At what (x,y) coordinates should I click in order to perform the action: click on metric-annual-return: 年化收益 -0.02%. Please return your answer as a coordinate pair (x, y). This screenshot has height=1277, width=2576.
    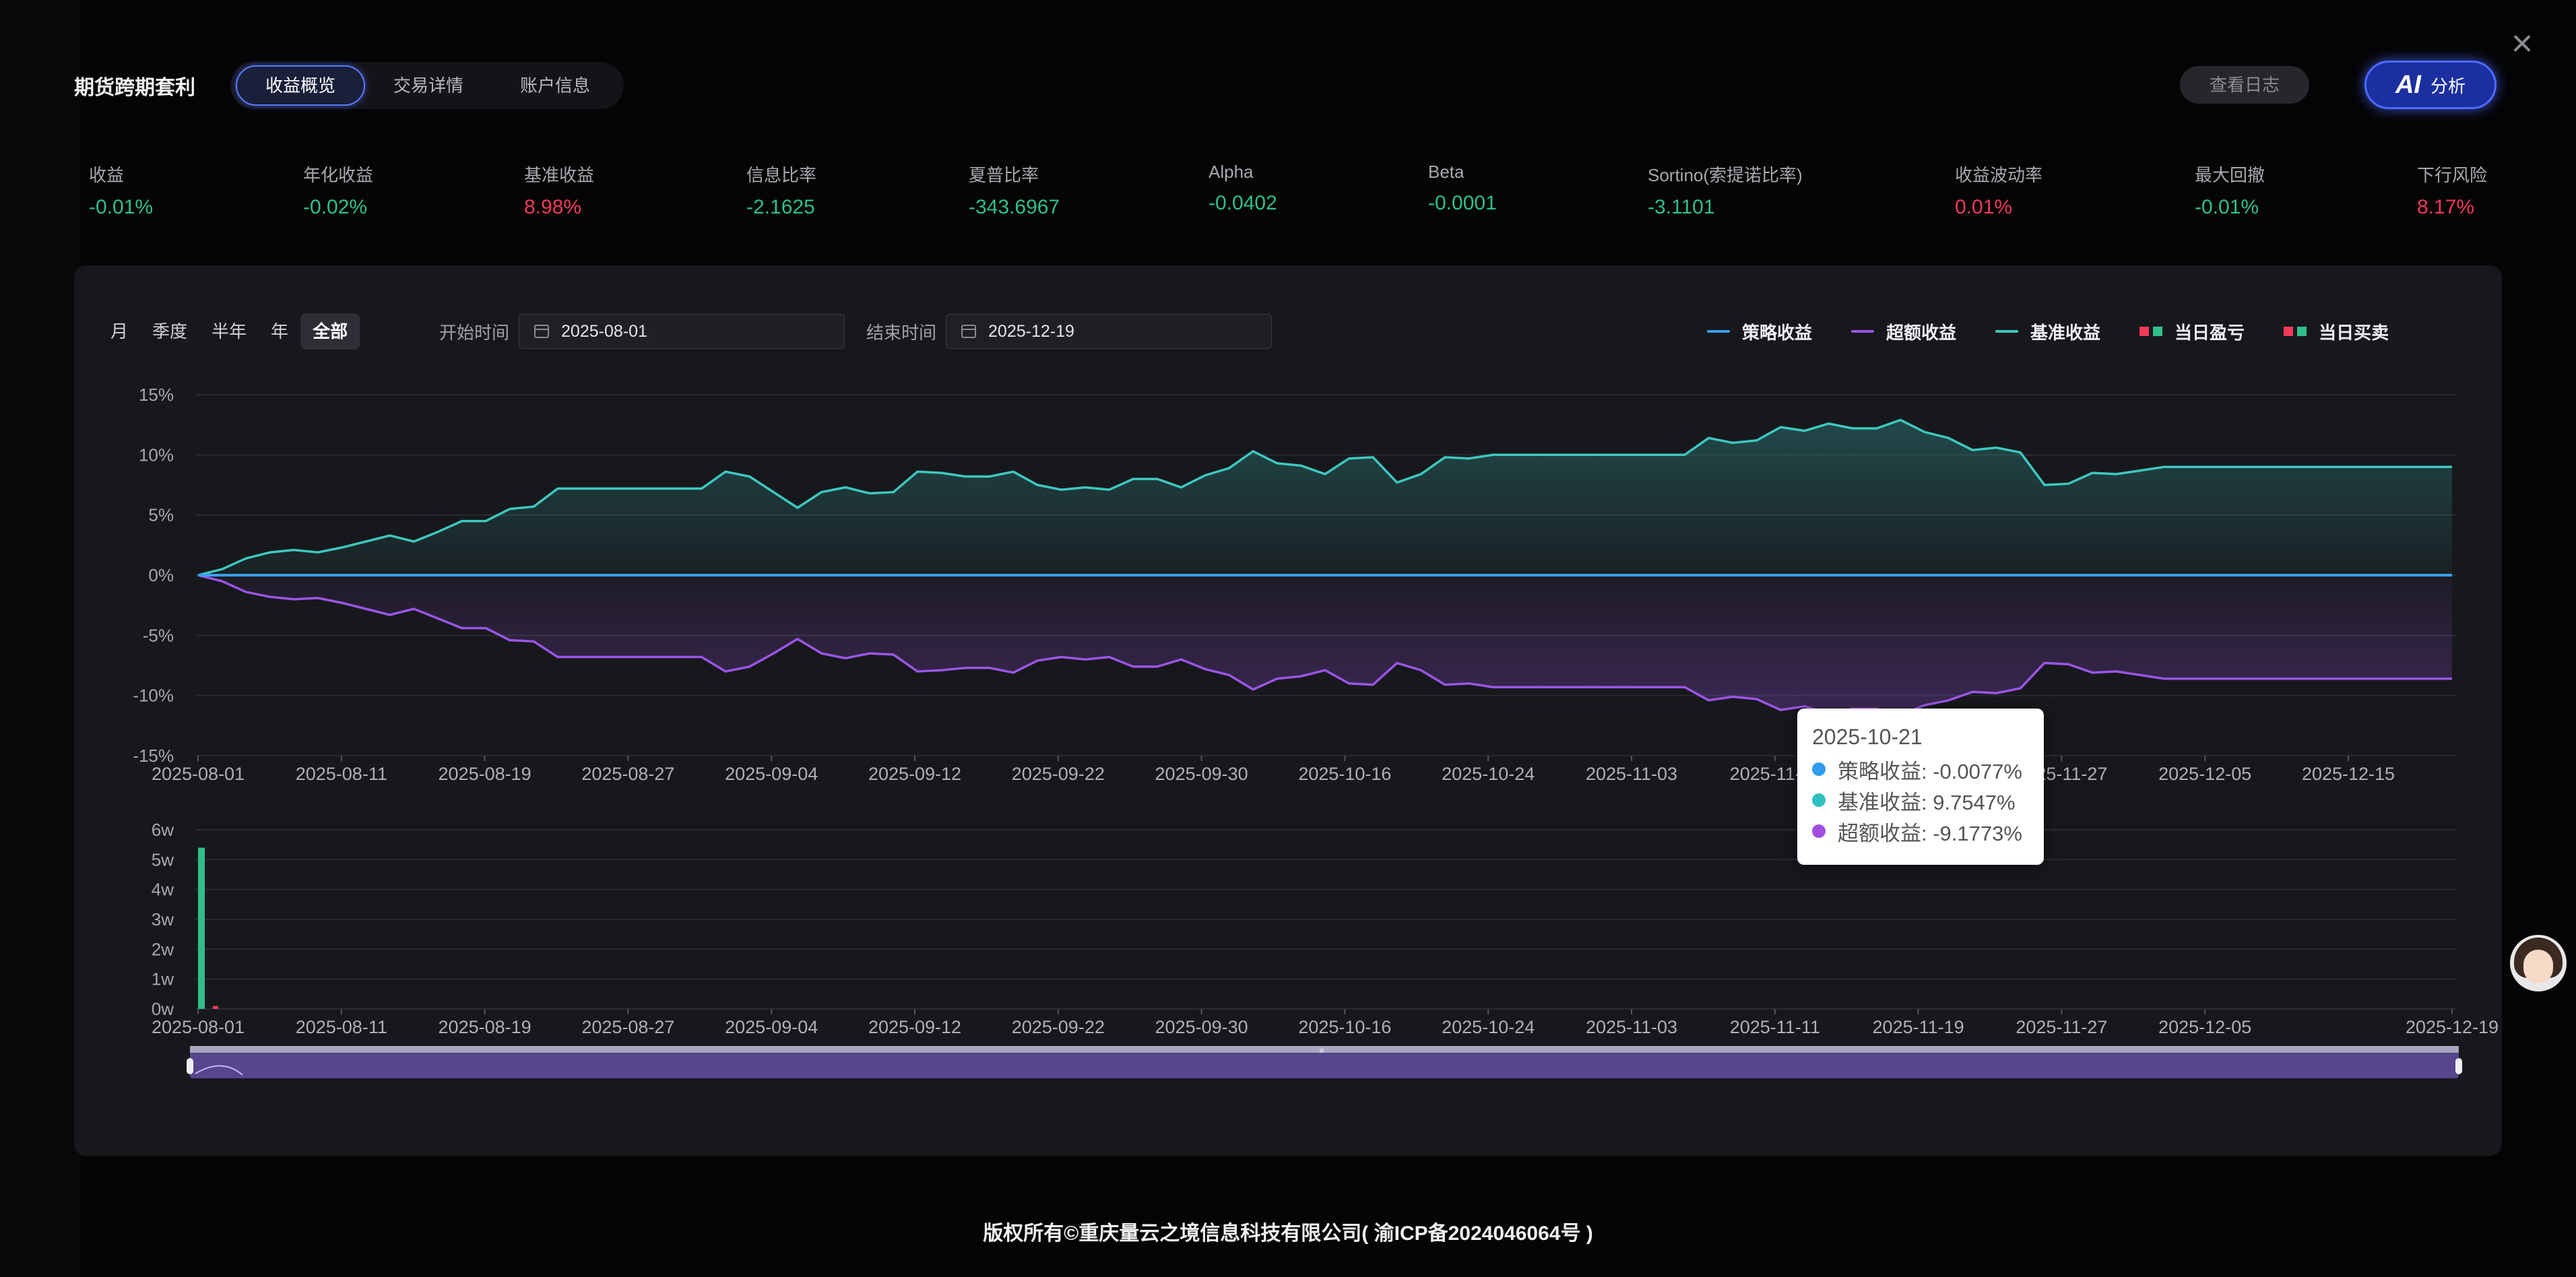
    Looking at the image, I should click on (338, 190).